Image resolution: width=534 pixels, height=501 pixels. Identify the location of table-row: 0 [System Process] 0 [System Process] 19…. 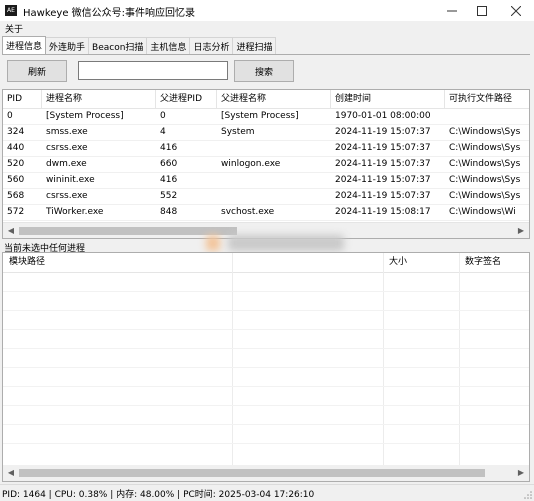
(266, 116).